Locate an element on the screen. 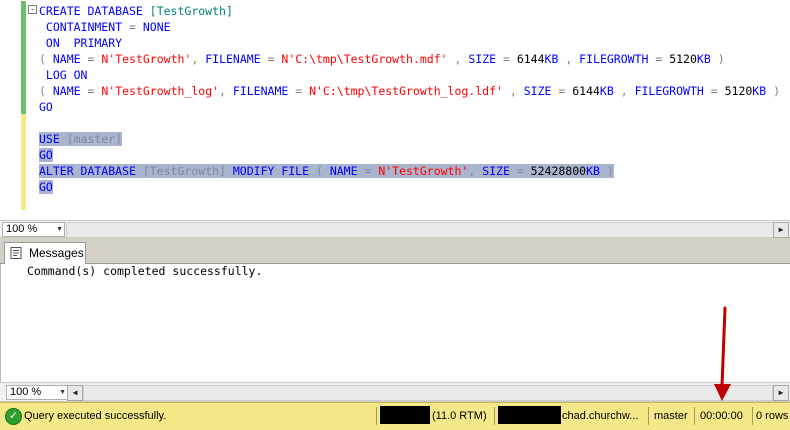 This screenshot has height=430, width=790. results-tabstrip: Messages is located at coordinates (395, 251).